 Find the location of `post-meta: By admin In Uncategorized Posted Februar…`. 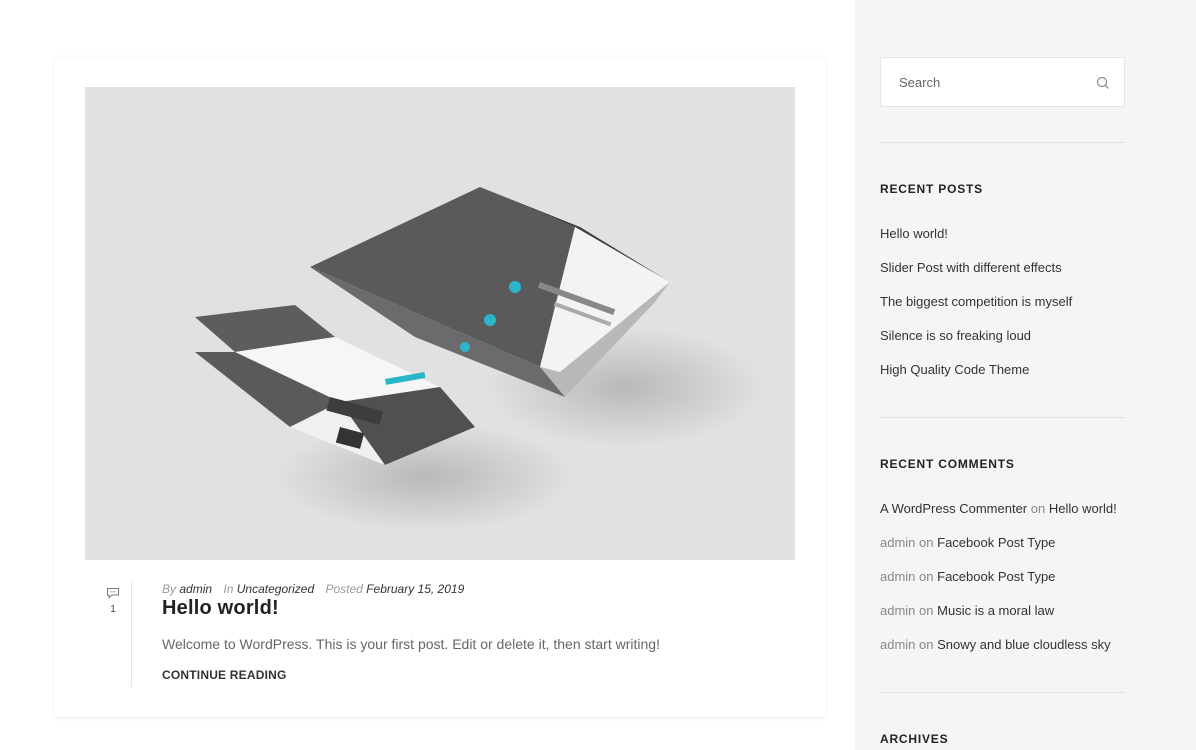

post-meta: By admin In Uncategorized Posted Februar… is located at coordinates (313, 589).